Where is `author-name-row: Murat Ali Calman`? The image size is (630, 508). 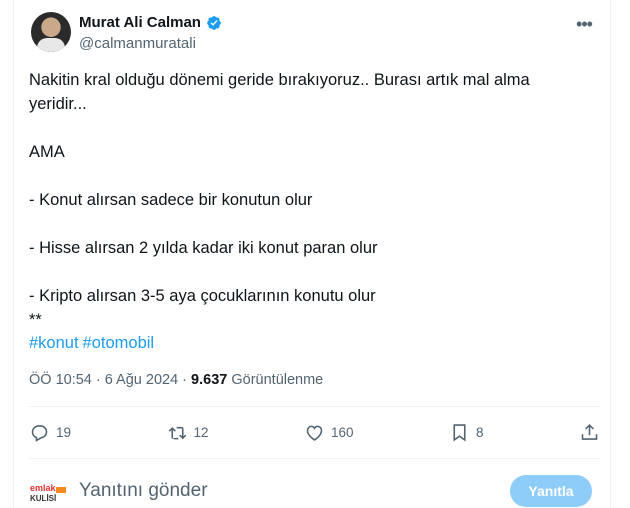
author-name-row: Murat Ali Calman is located at coordinates (150, 23).